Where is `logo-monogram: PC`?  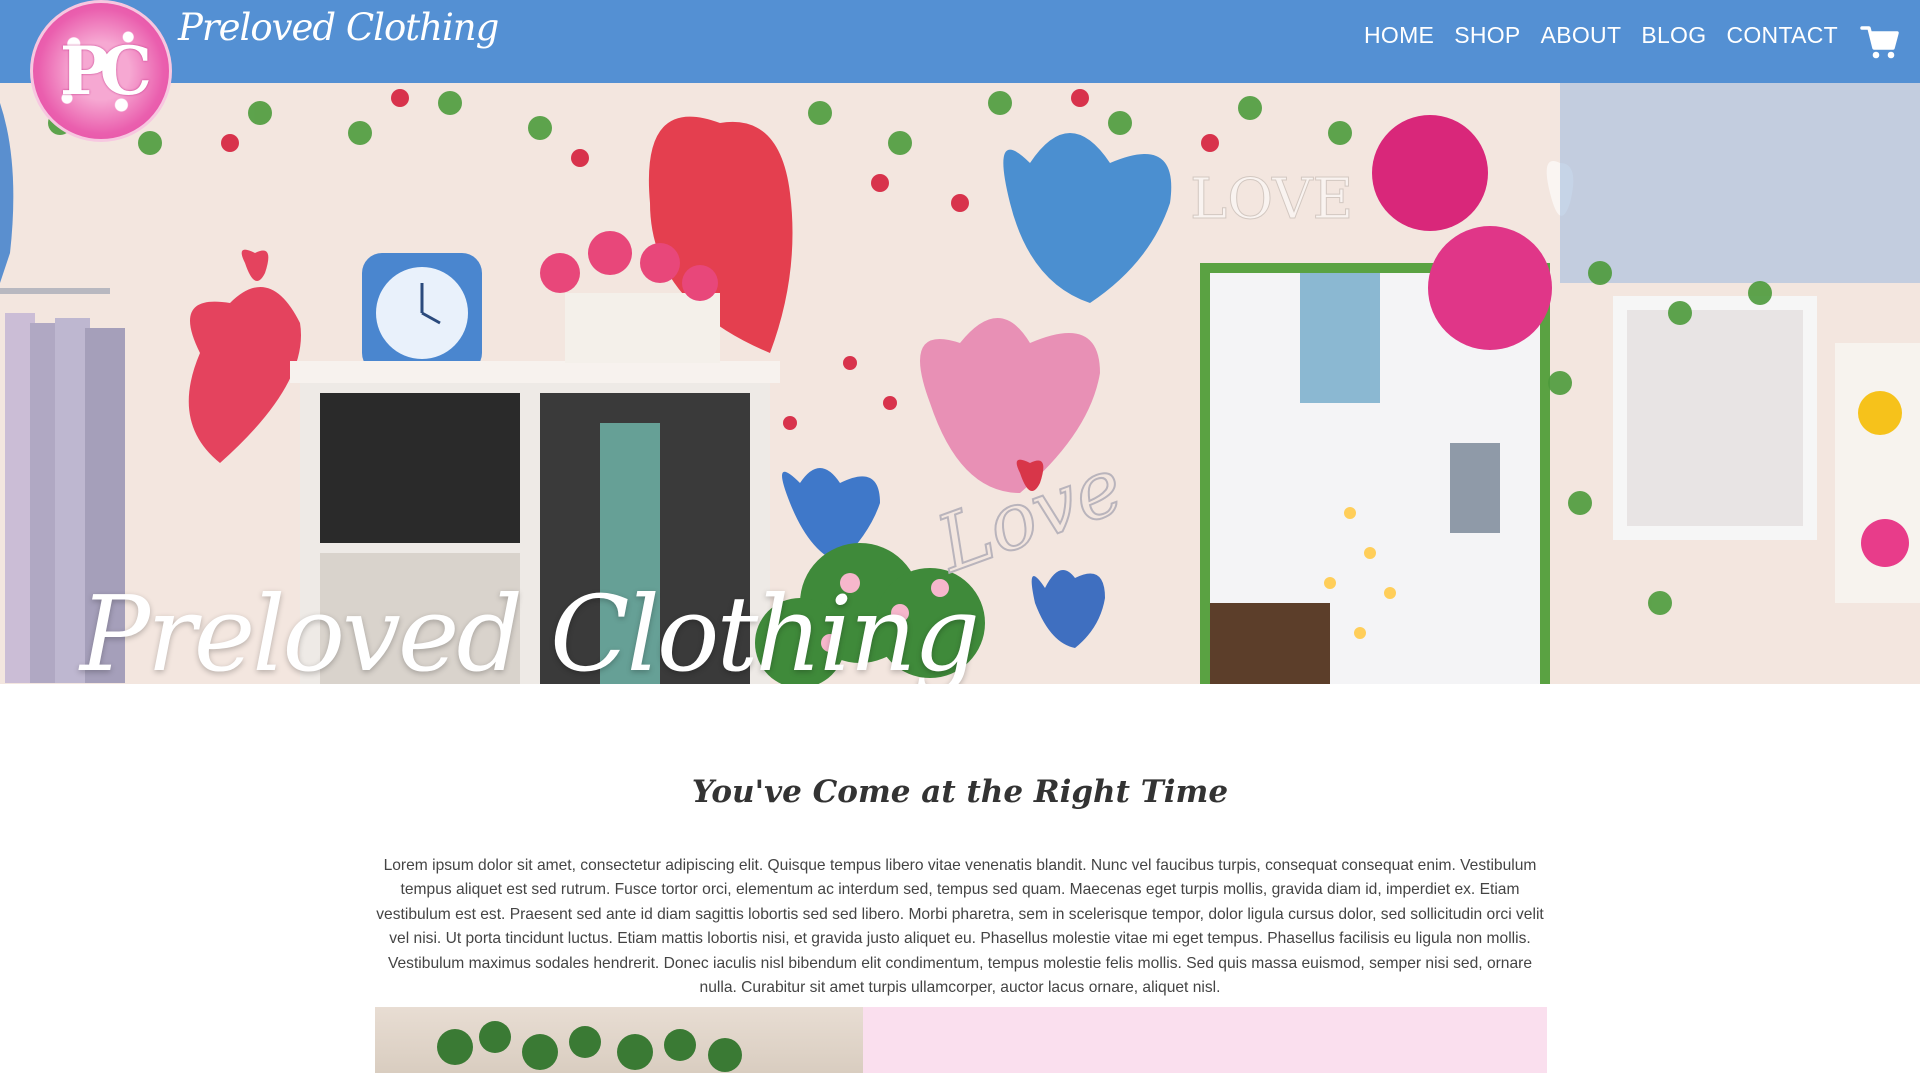
logo-monogram: PC is located at coordinates (105, 71).